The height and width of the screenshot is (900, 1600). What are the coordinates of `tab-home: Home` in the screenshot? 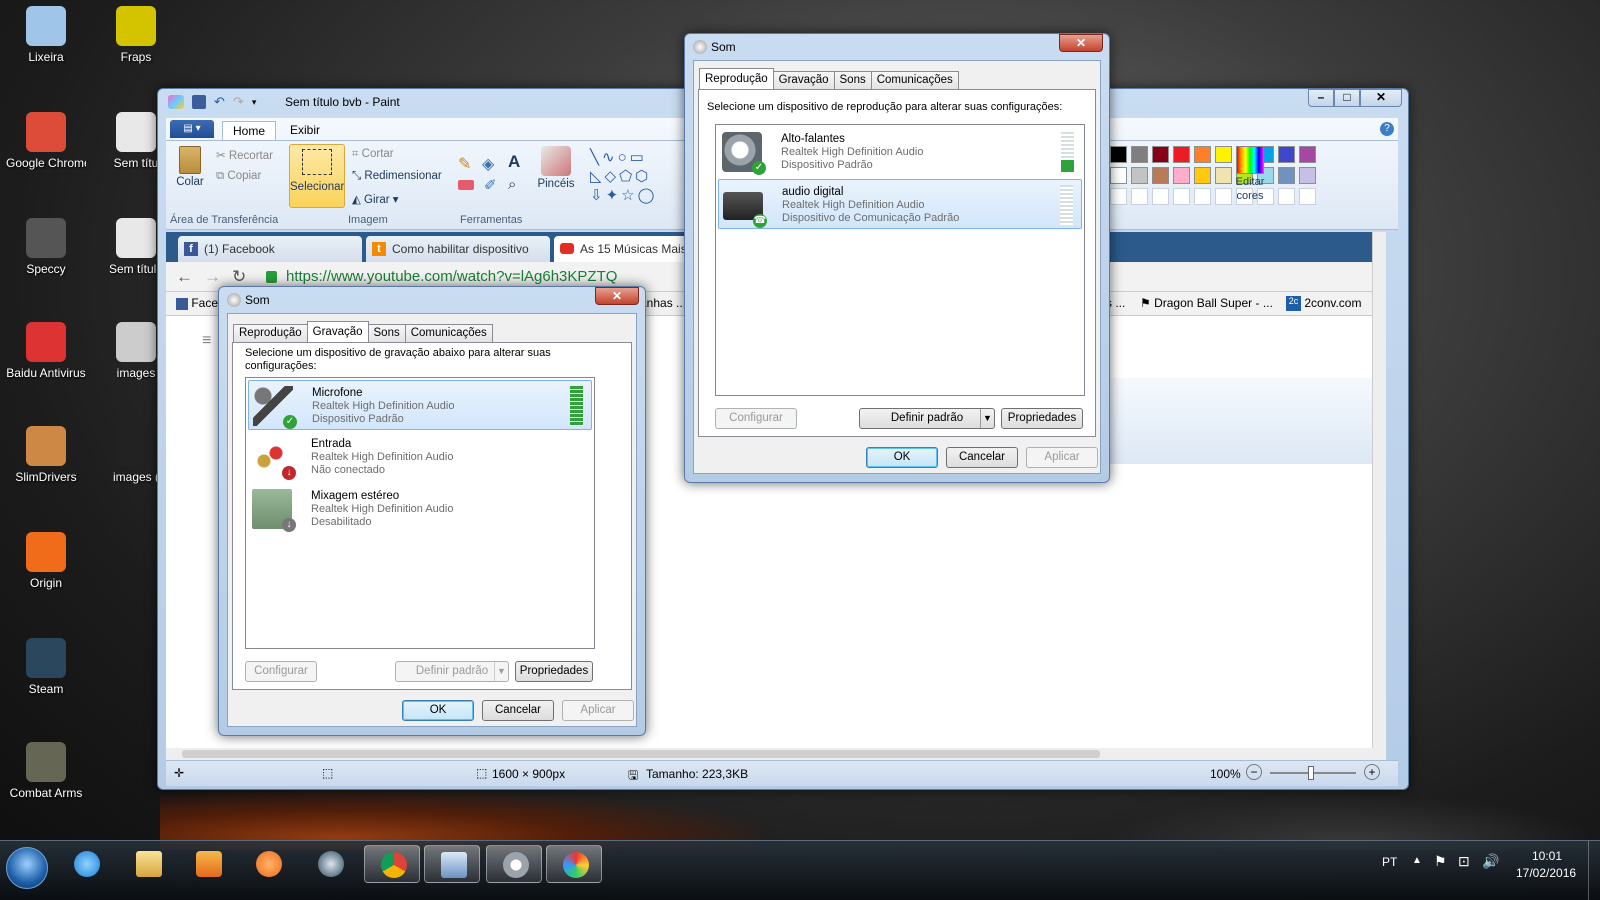 It's located at (249, 130).